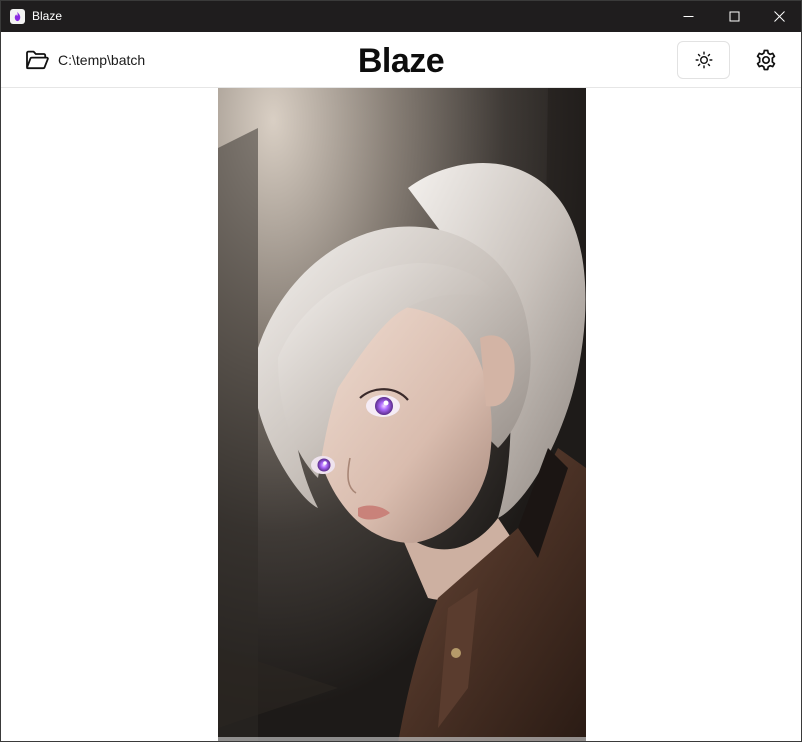  I want to click on sun-icon, so click(703, 60).